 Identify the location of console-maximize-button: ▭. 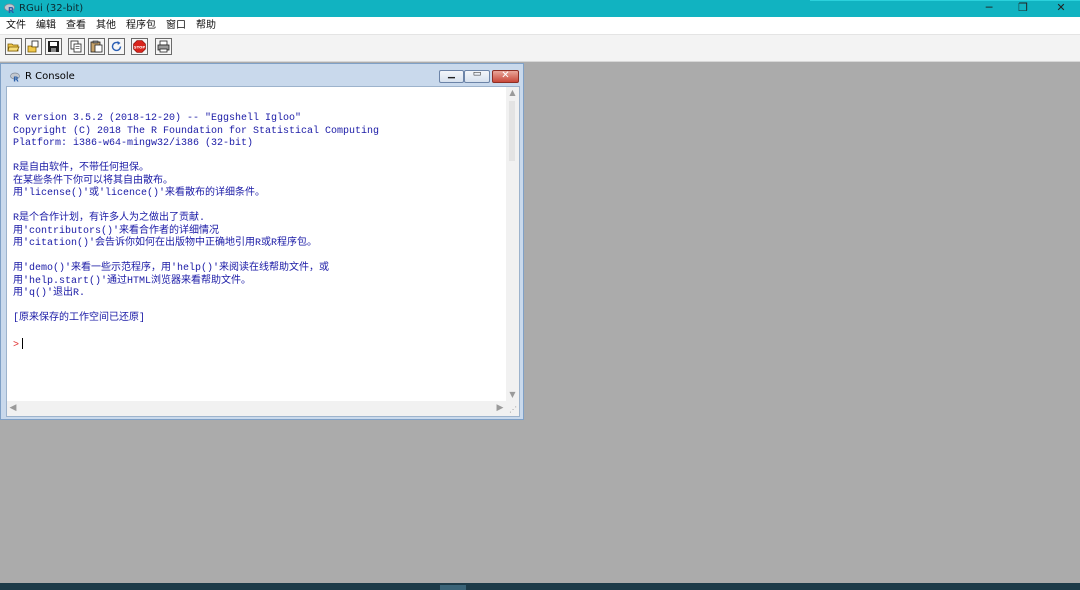
(477, 76).